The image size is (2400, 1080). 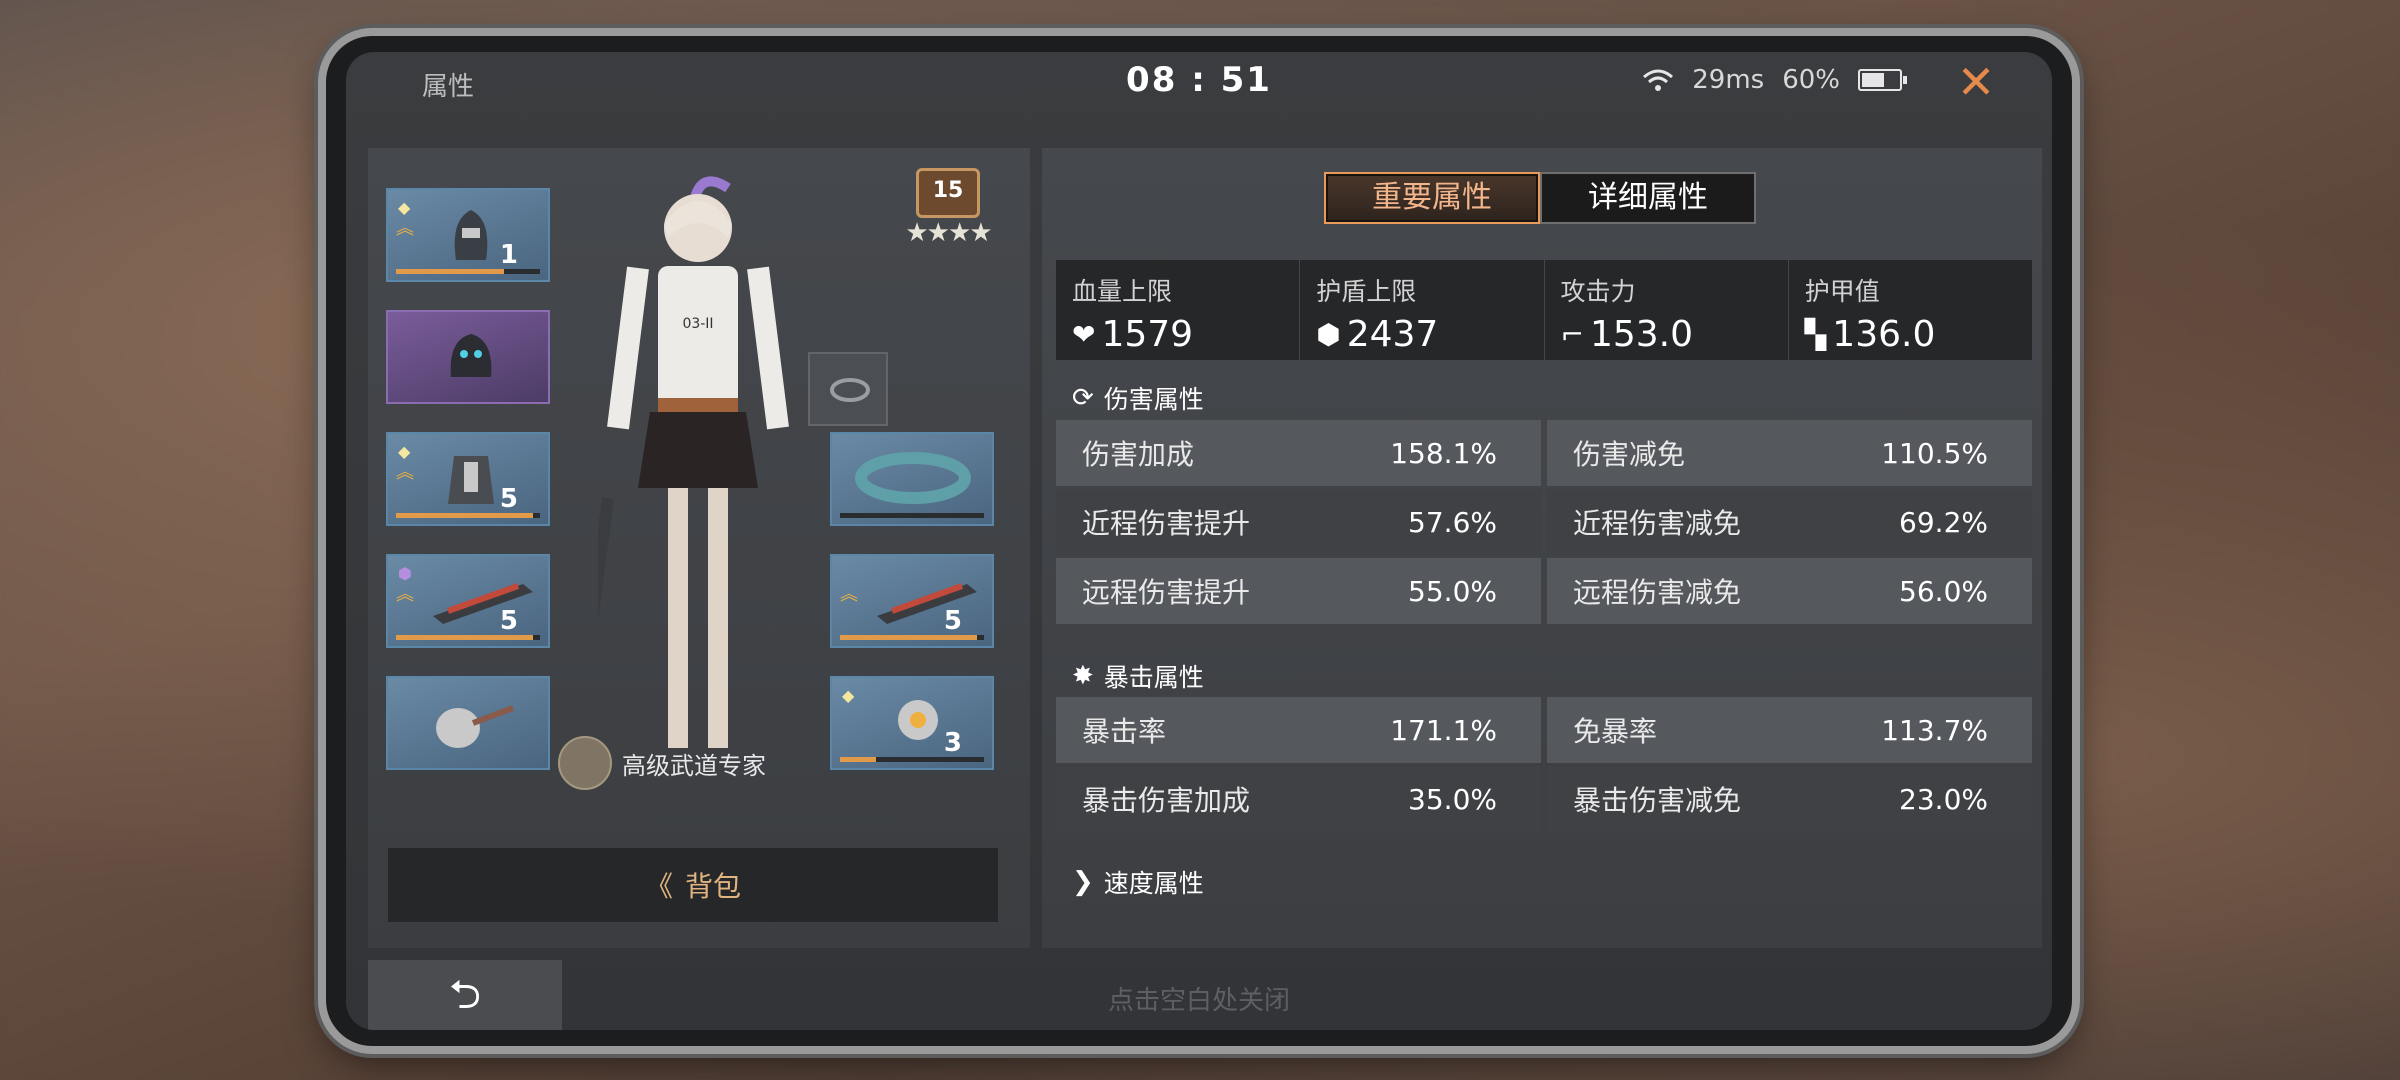 I want to click on footer-bar: ⮌ 点击空白处关闭, so click(x=1199, y=991).